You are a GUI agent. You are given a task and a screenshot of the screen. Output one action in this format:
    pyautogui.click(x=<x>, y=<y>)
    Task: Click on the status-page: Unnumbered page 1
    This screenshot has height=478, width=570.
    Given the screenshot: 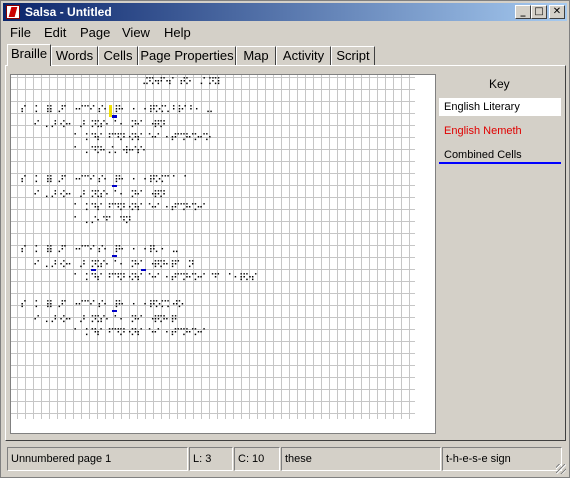 What is the action you would take?
    pyautogui.click(x=97, y=459)
    